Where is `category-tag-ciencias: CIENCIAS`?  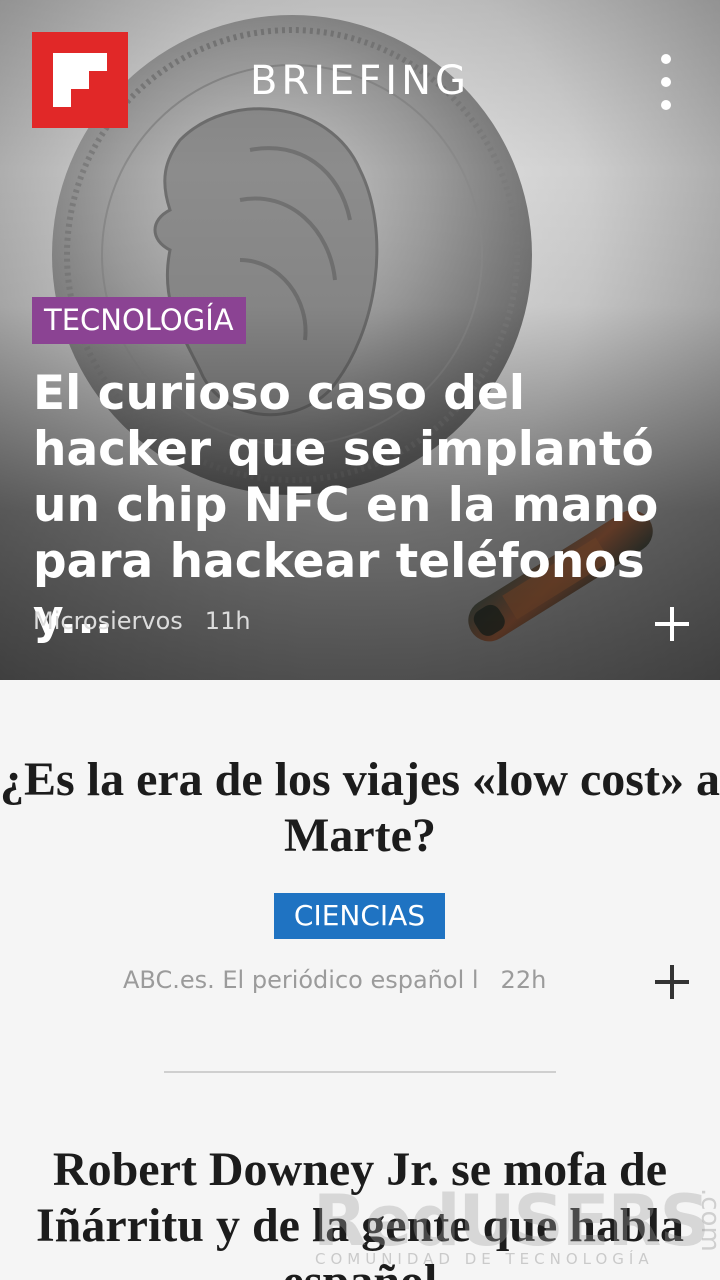 category-tag-ciencias: CIENCIAS is located at coordinates (359, 916).